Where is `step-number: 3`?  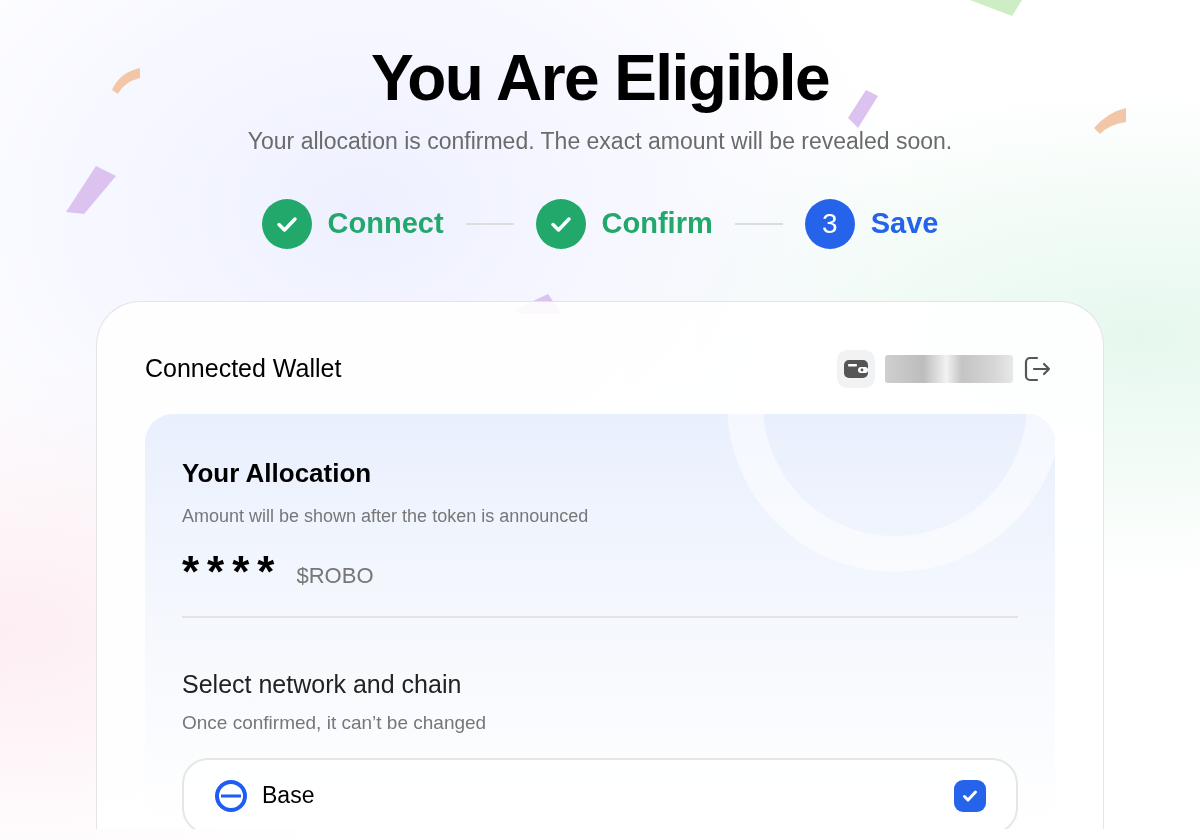
step-number: 3 is located at coordinates (829, 223).